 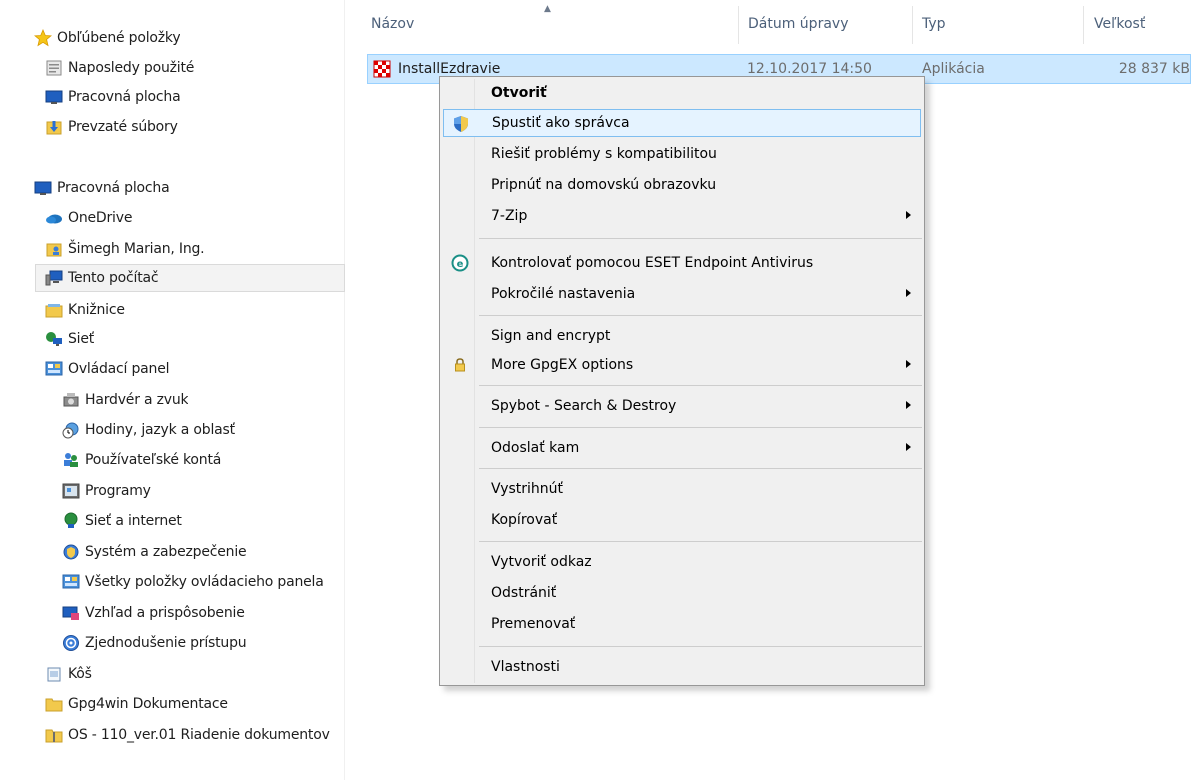 What do you see at coordinates (154, 643) in the screenshot?
I see `nav-item-ease-of-access: Zjednodušenie prístupu` at bounding box center [154, 643].